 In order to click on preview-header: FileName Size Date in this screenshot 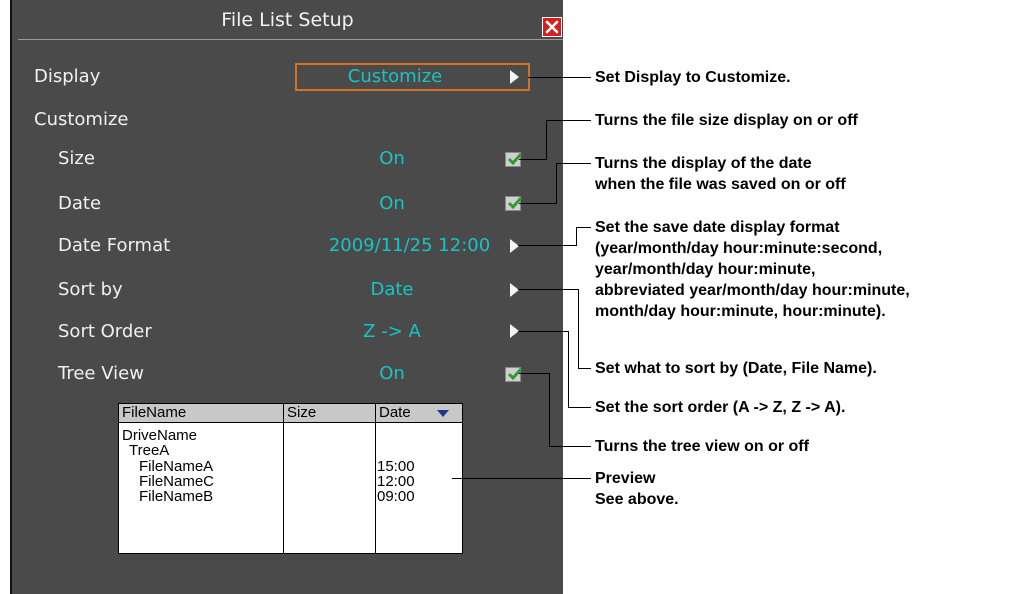, I will do `click(290, 413)`.